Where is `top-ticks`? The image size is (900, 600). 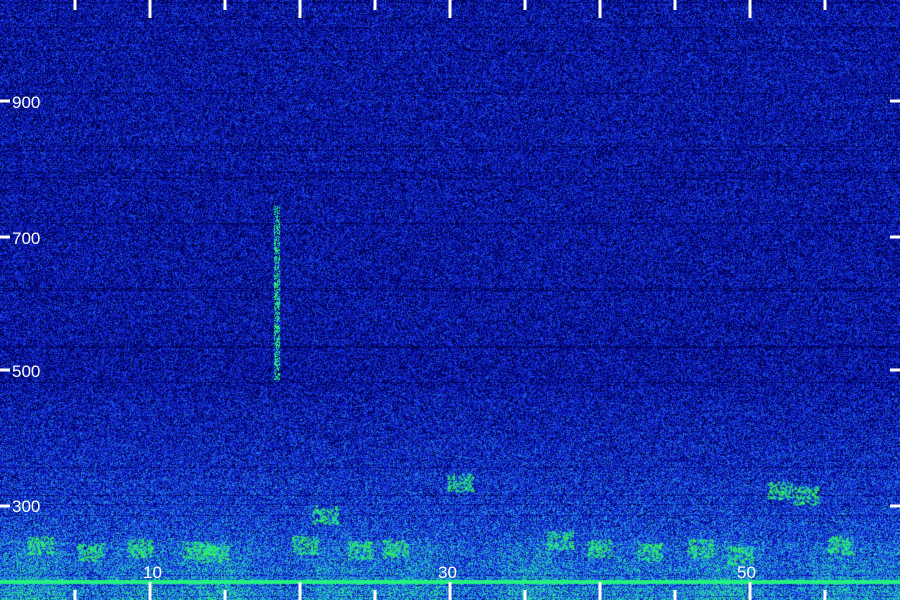
top-ticks is located at coordinates (450, 9).